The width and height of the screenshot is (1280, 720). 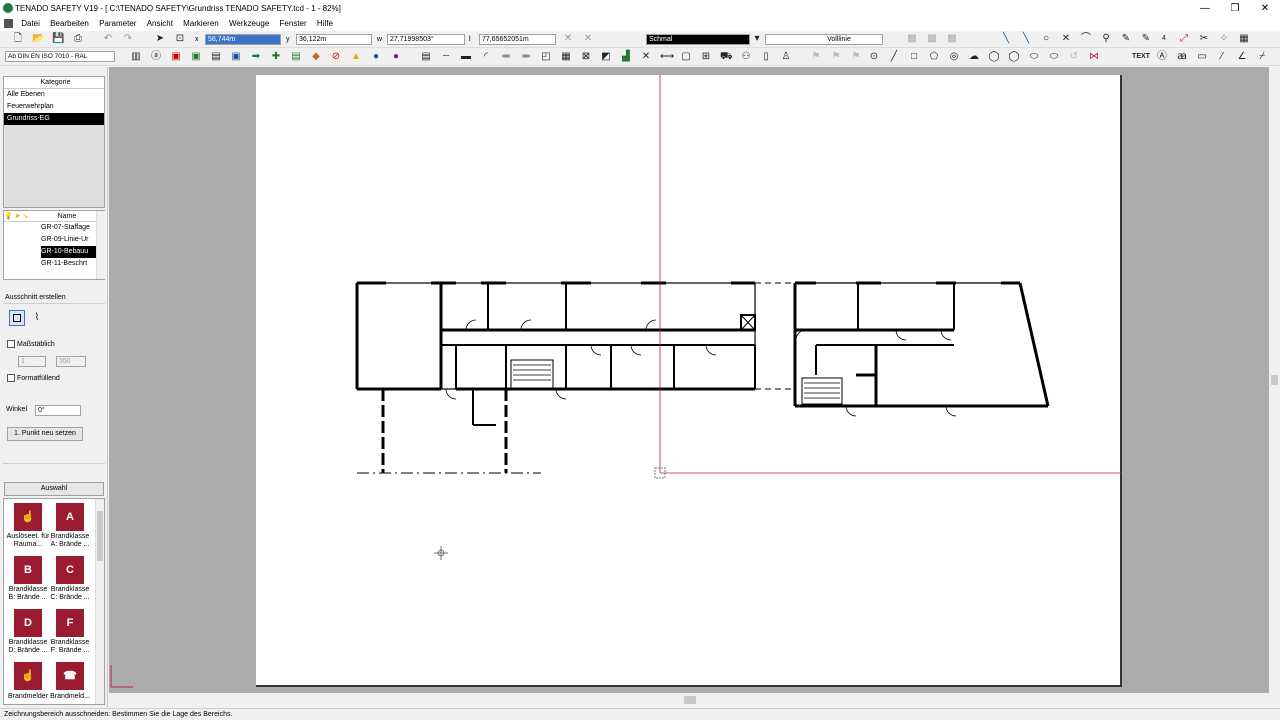 What do you see at coordinates (426, 39) in the screenshot?
I see `angle-field: 27,71998503°` at bounding box center [426, 39].